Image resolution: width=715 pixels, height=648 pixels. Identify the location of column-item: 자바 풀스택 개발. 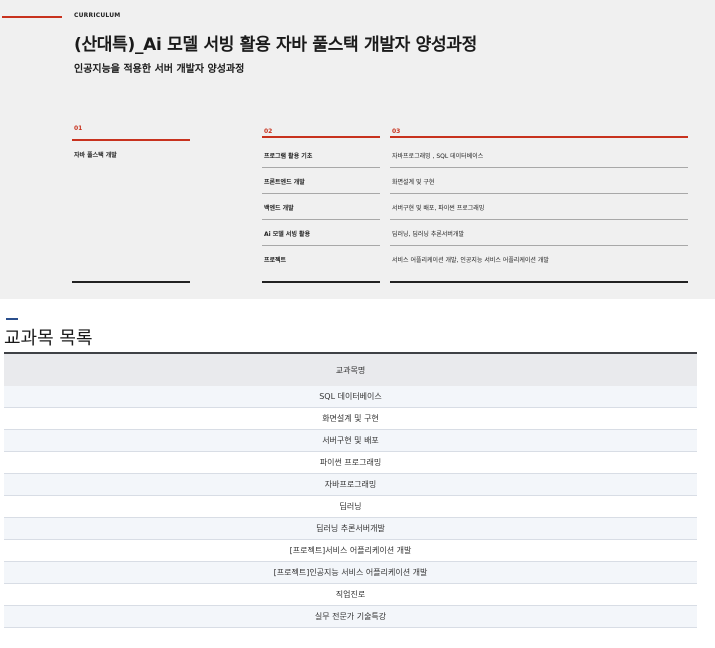
(95, 155).